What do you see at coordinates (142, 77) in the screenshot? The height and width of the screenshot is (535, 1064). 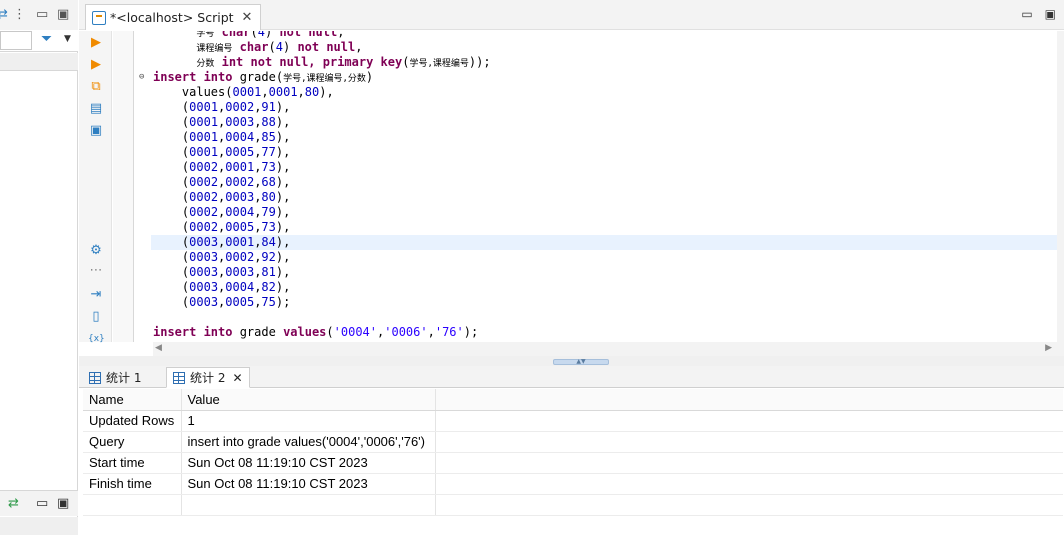 I see `fold-collapse-icon: ⊖` at bounding box center [142, 77].